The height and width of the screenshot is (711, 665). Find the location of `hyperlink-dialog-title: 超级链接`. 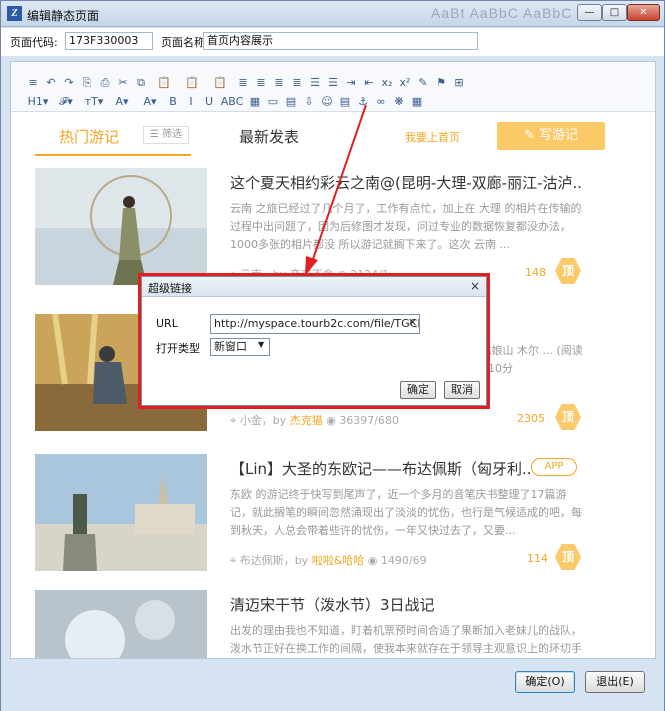

hyperlink-dialog-title: 超级链接 is located at coordinates (170, 288).